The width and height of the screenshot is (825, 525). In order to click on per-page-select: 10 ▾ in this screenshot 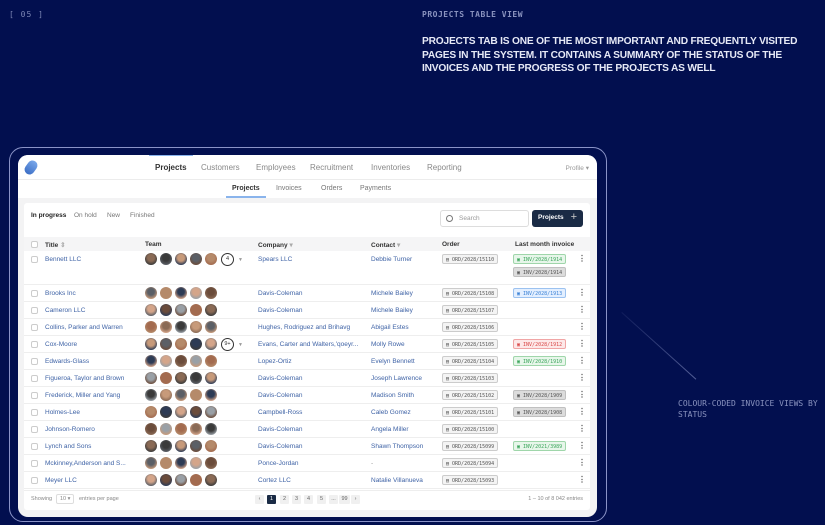, I will do `click(65, 499)`.